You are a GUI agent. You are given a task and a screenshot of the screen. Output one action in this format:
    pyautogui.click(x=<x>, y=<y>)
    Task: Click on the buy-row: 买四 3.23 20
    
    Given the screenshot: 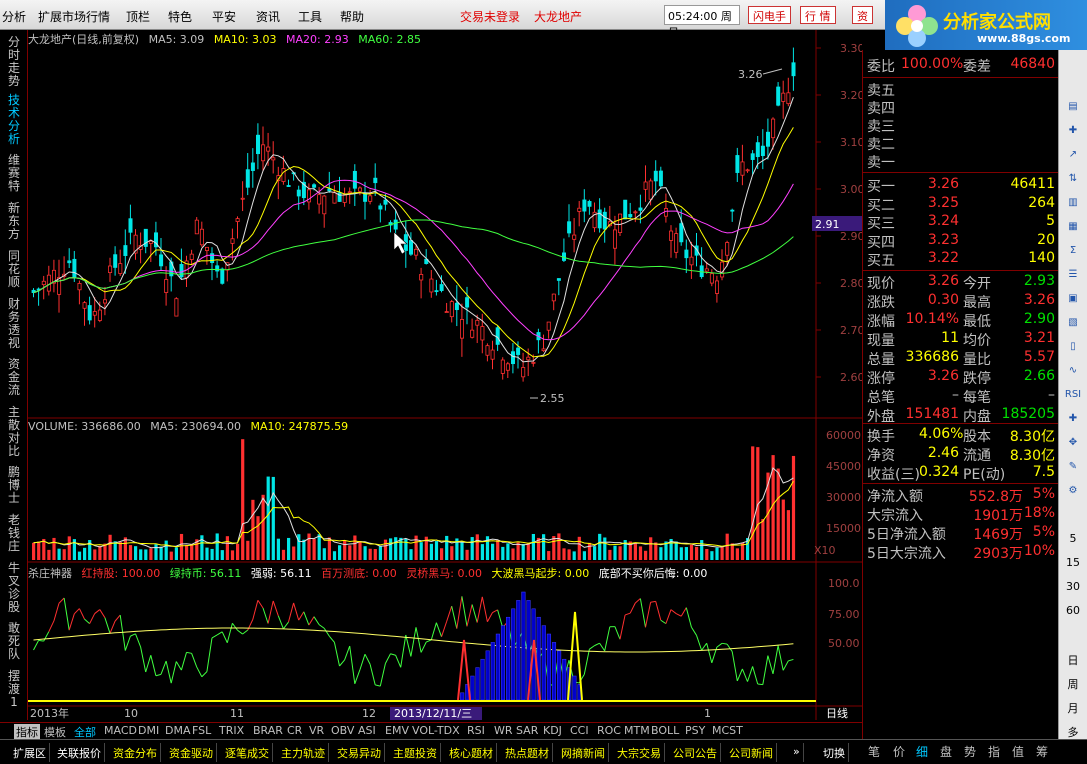 What is the action you would take?
    pyautogui.click(x=961, y=241)
    